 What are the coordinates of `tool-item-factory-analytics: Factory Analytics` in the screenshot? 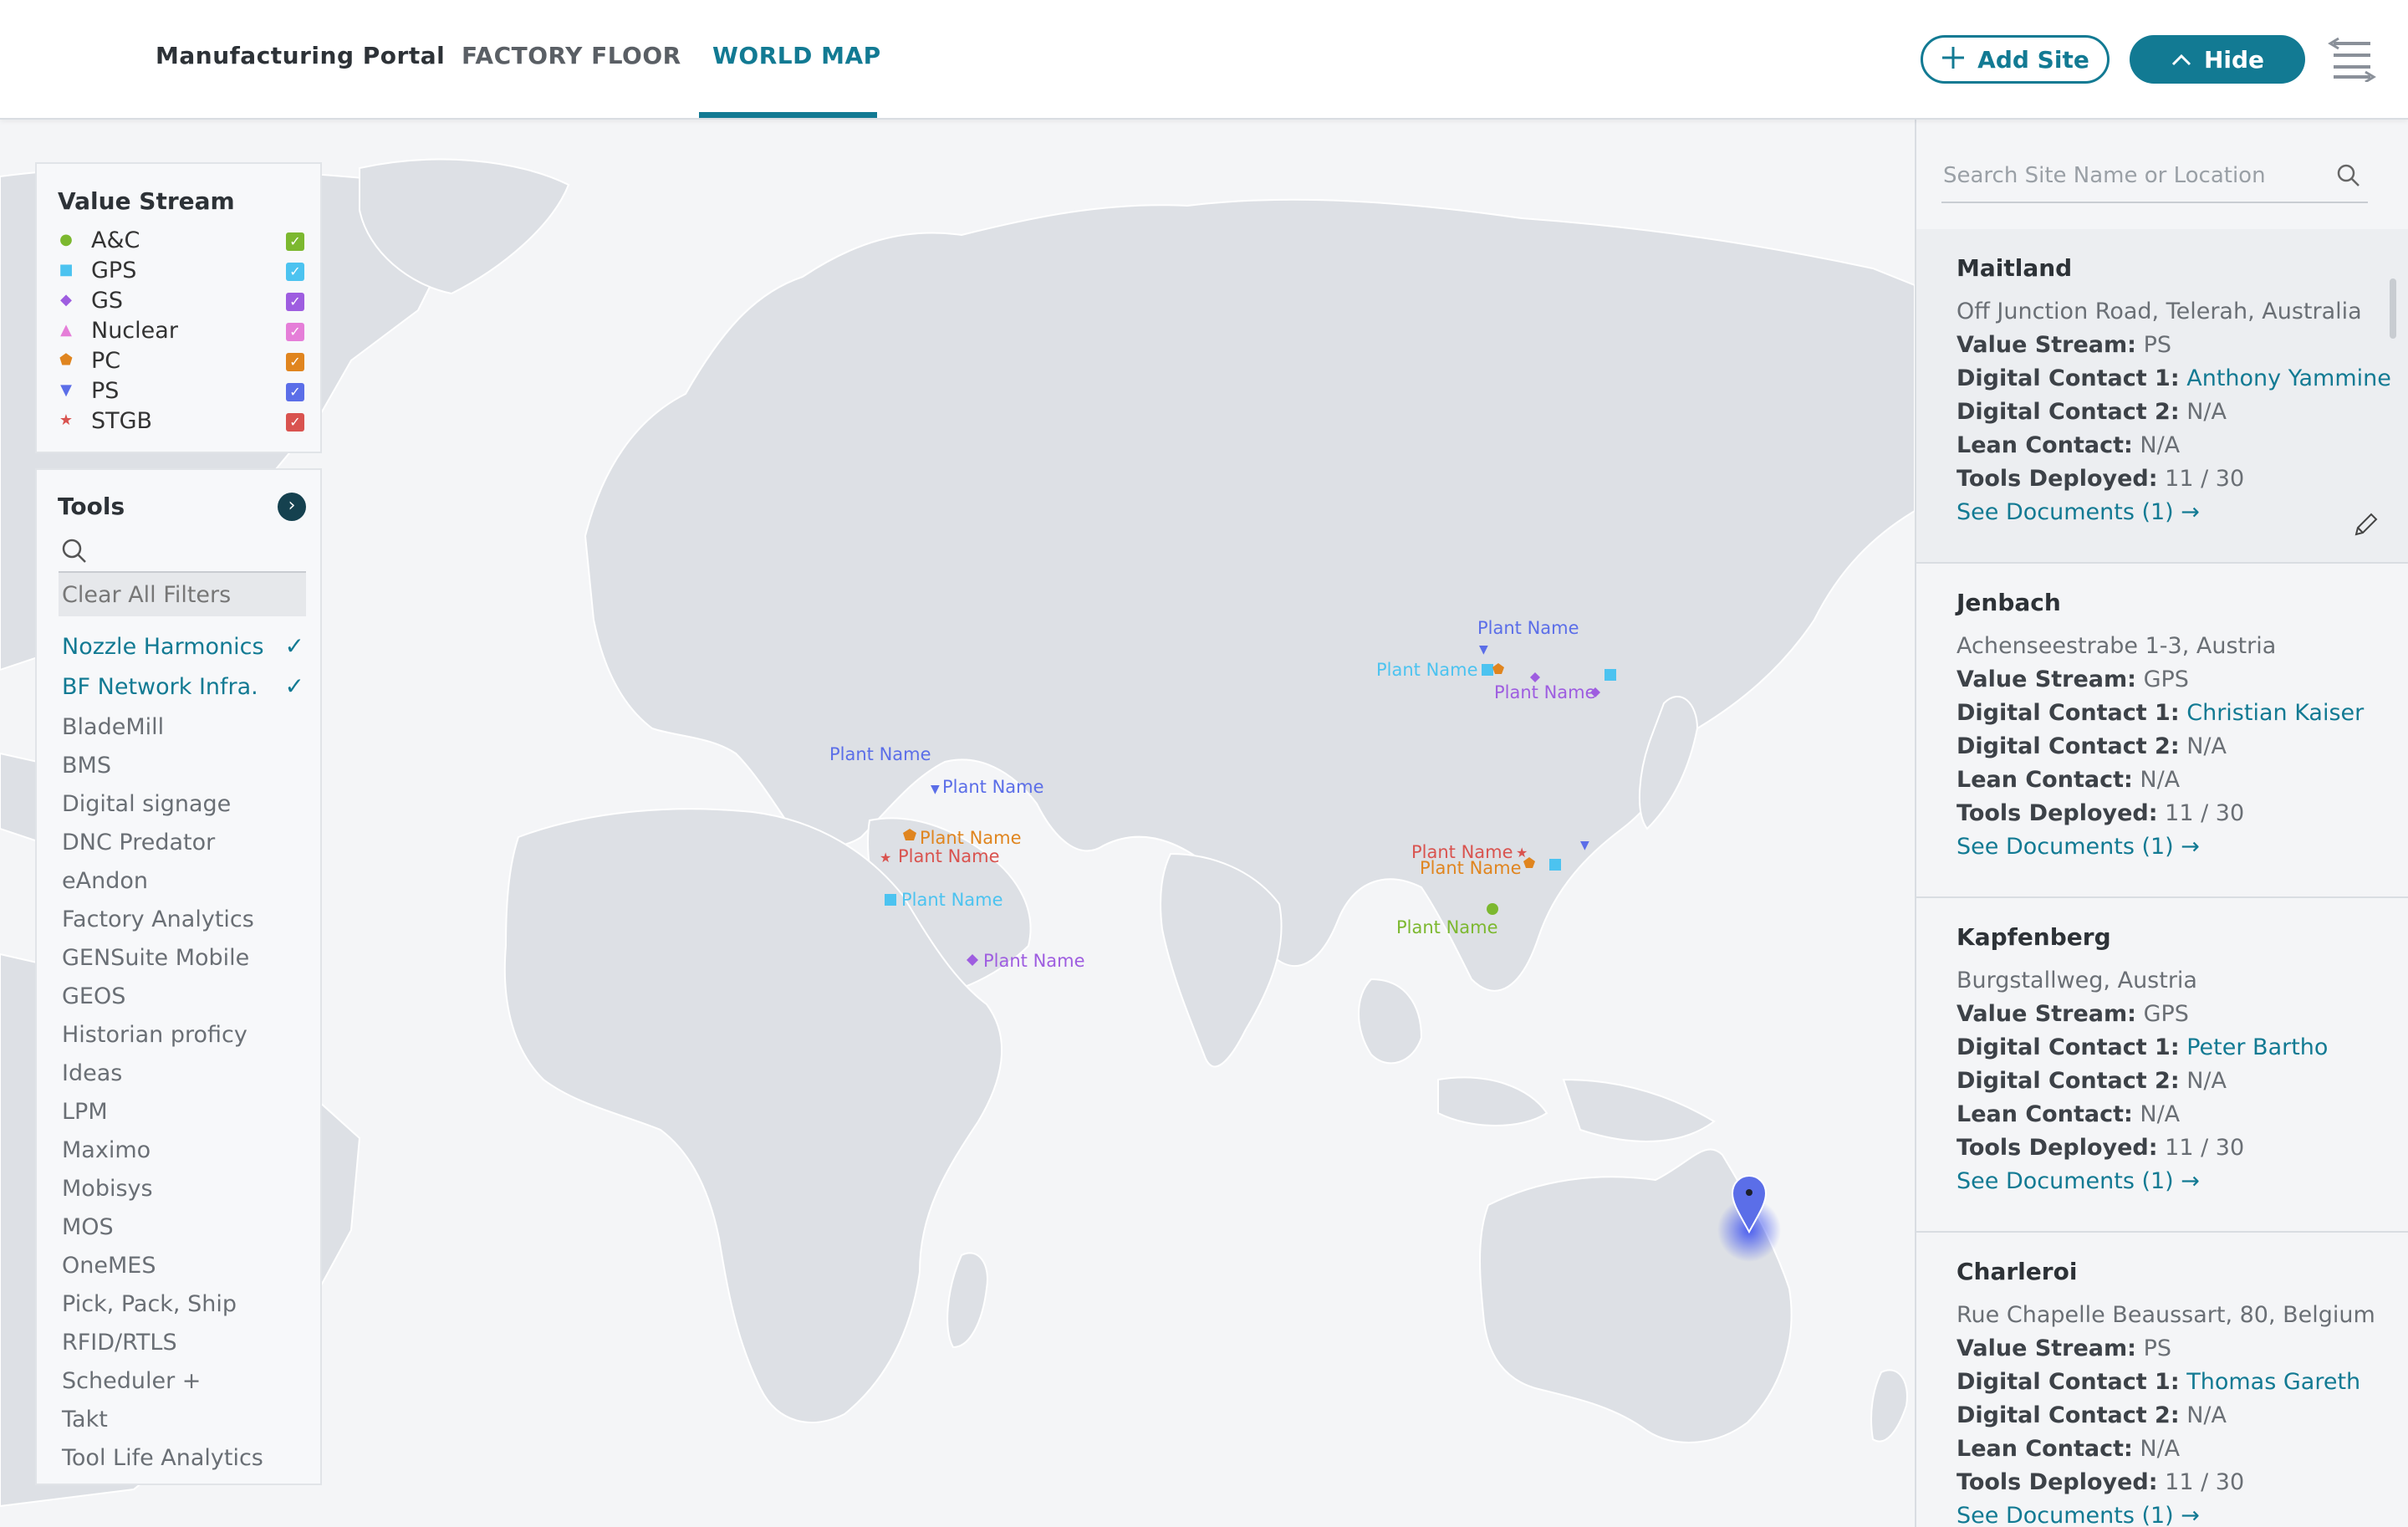 It's located at (183, 919).